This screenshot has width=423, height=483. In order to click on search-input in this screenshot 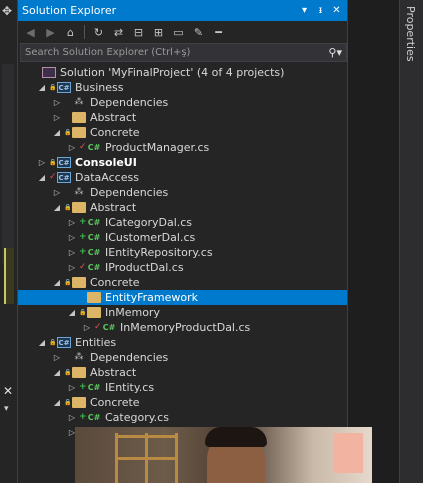, I will do `click(177, 52)`.